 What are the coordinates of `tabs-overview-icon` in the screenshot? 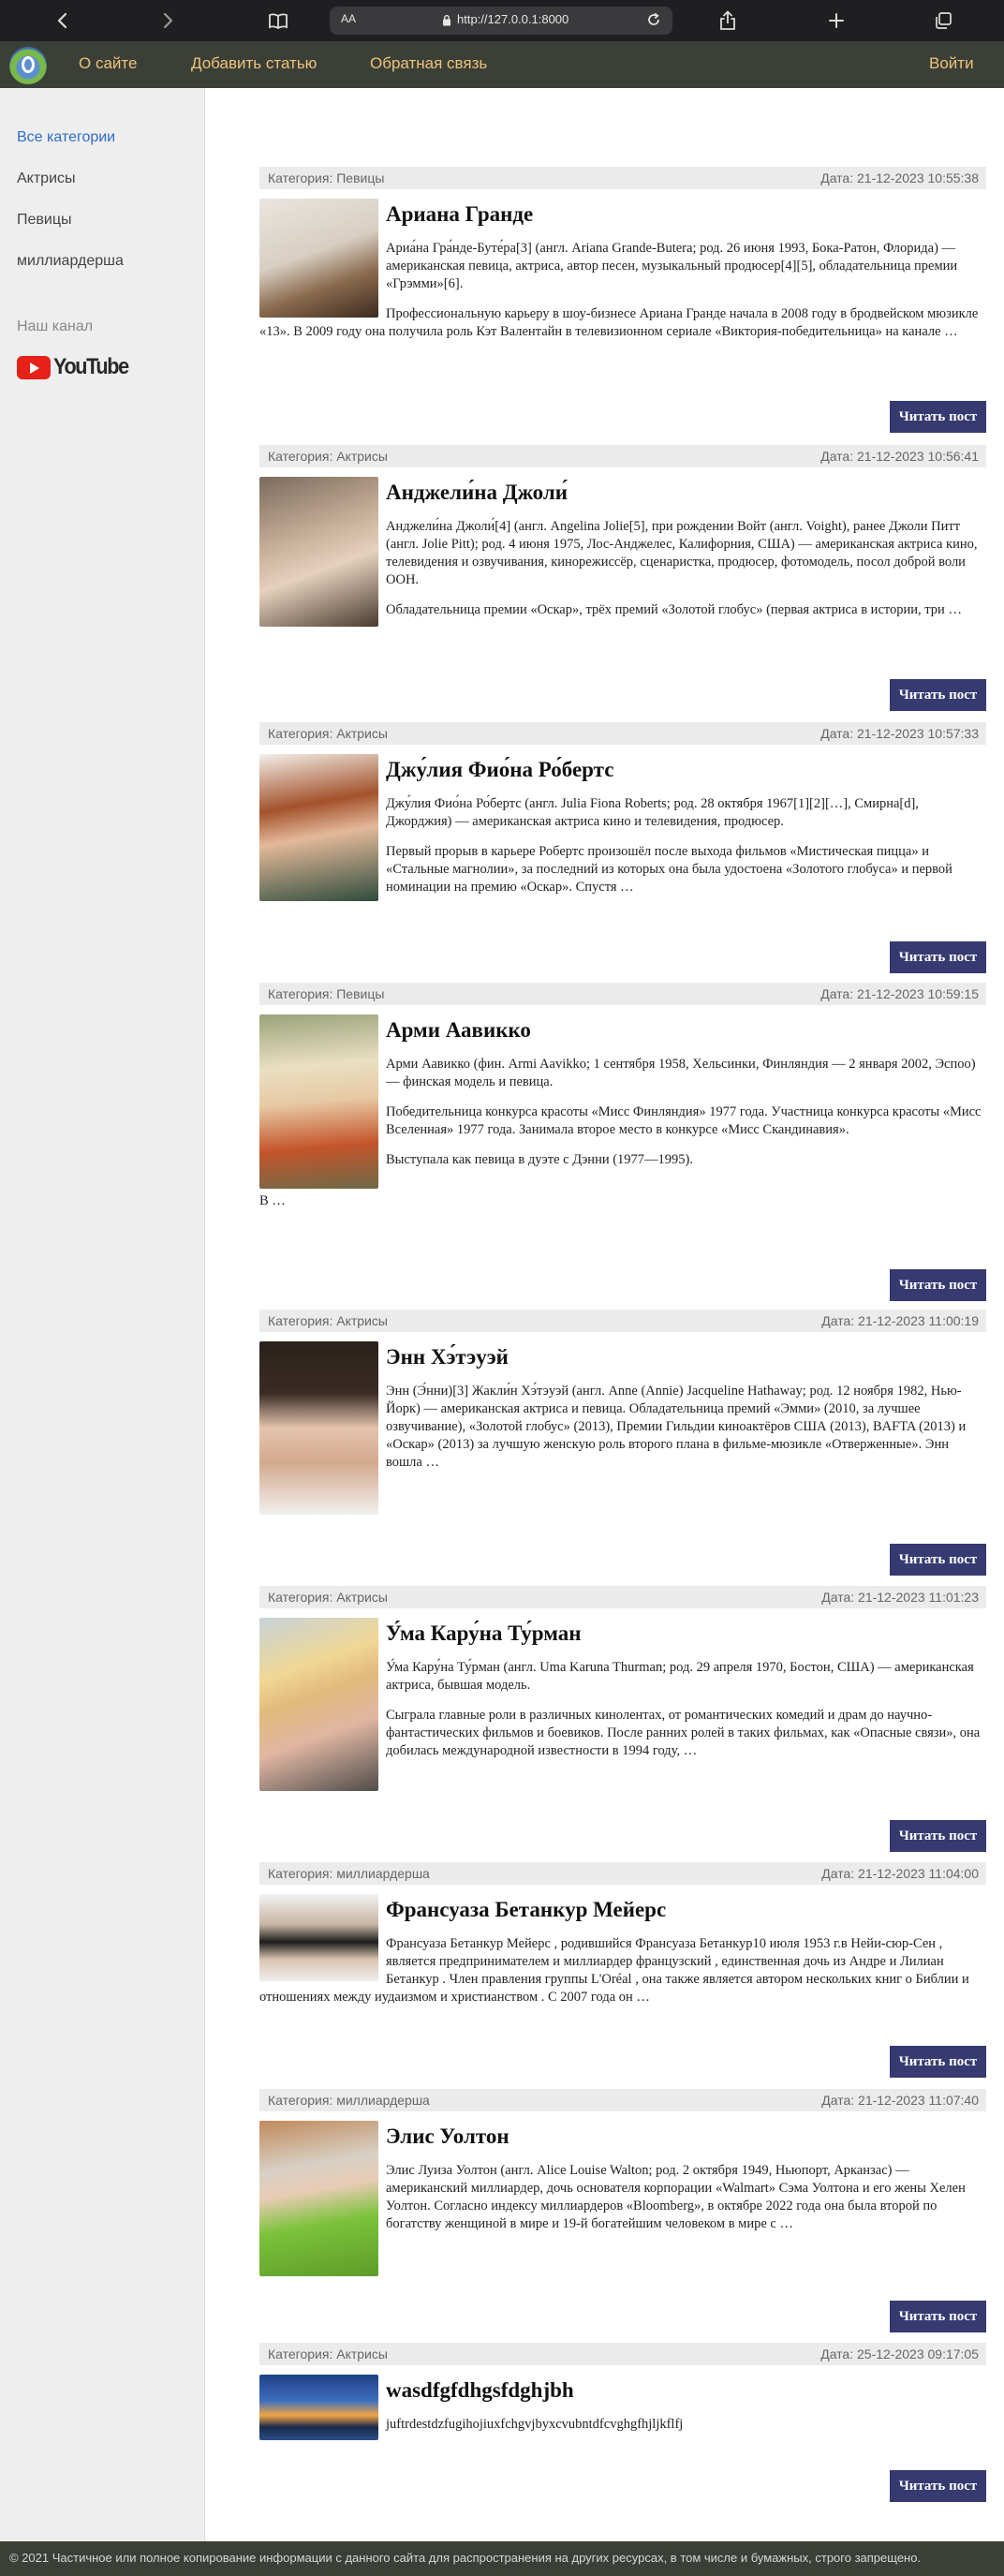 It's located at (943, 20).